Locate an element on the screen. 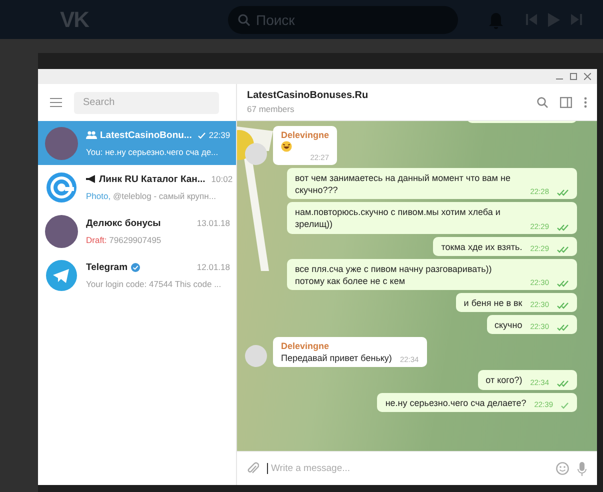 The width and height of the screenshot is (603, 492). chat-name: Telegram is located at coordinates (107, 267).